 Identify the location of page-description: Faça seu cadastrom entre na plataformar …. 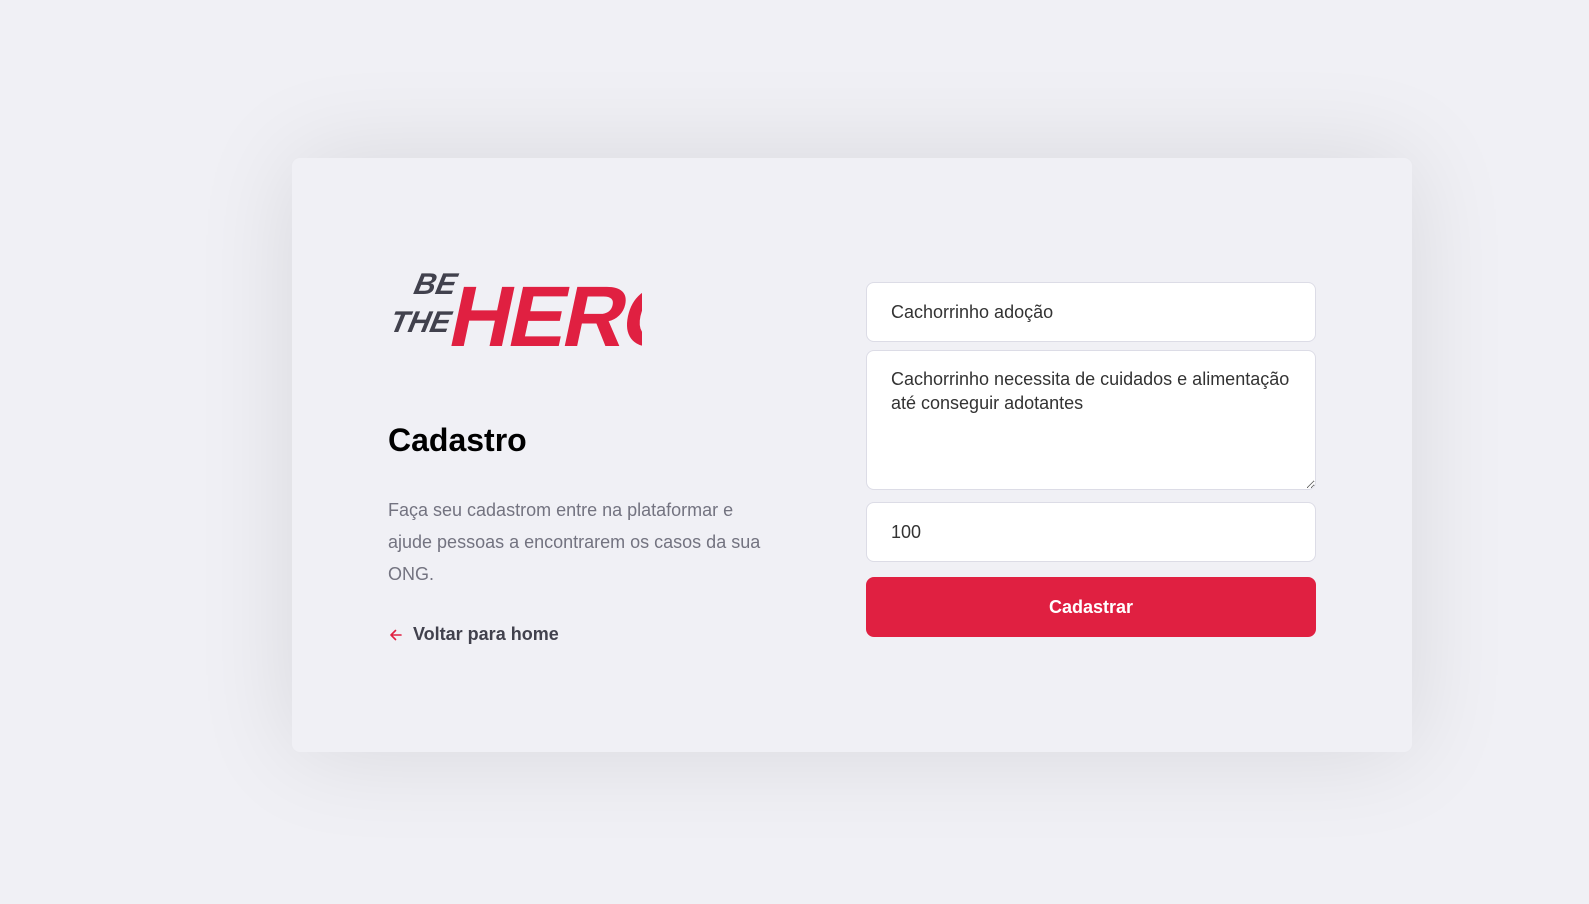
(574, 542).